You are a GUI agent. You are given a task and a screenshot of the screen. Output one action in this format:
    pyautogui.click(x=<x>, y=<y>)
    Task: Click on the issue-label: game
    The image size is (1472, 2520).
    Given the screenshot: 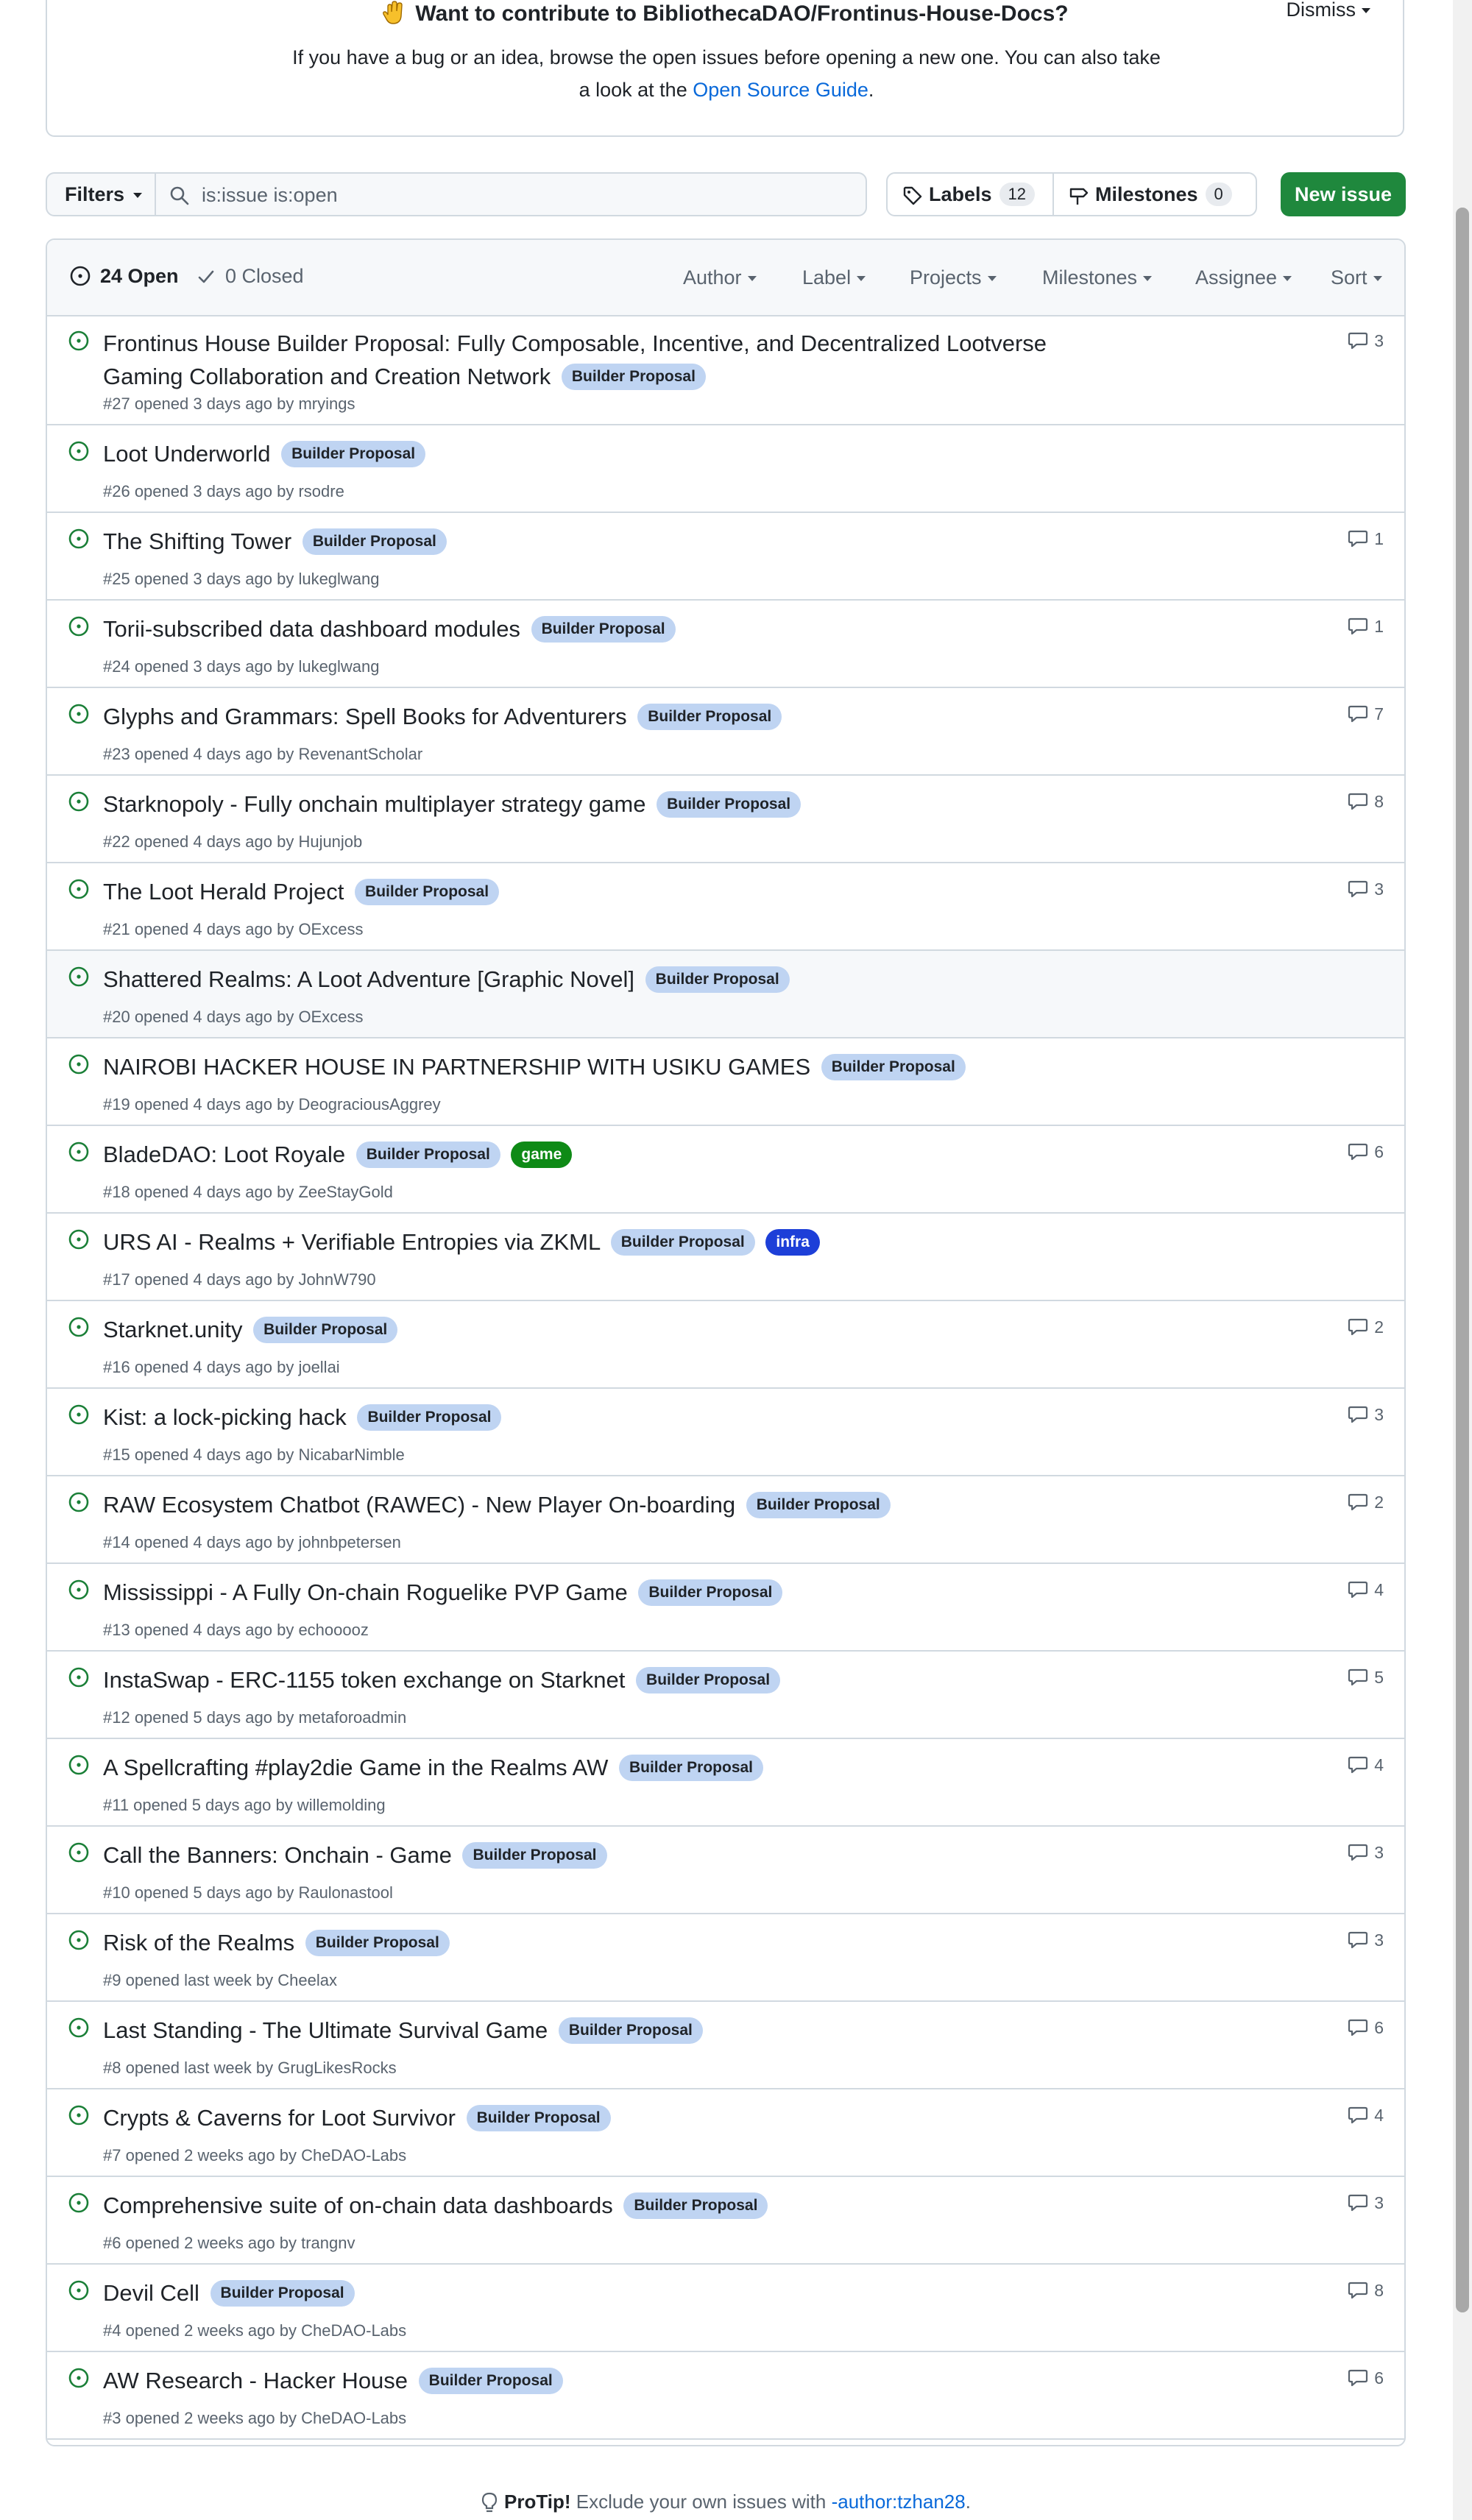 What is the action you would take?
    pyautogui.click(x=542, y=1155)
    